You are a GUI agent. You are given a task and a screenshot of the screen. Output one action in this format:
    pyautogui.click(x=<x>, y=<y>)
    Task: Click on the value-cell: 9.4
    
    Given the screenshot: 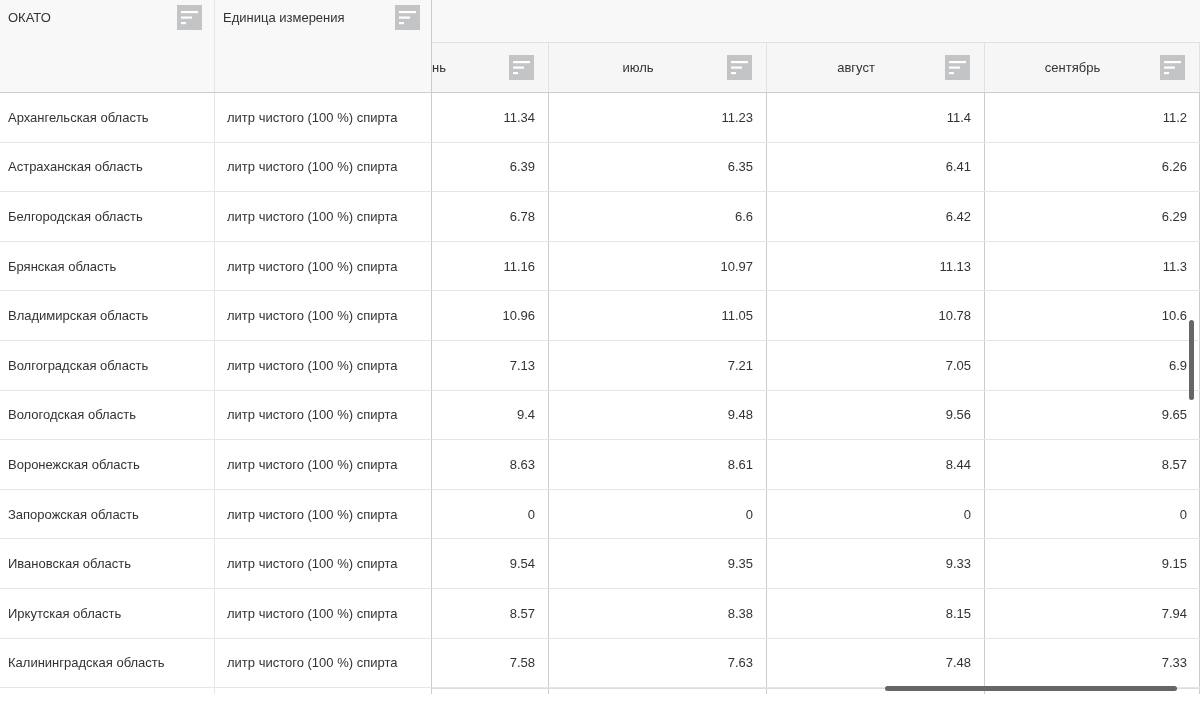 What is the action you would take?
    pyautogui.click(x=490, y=415)
    